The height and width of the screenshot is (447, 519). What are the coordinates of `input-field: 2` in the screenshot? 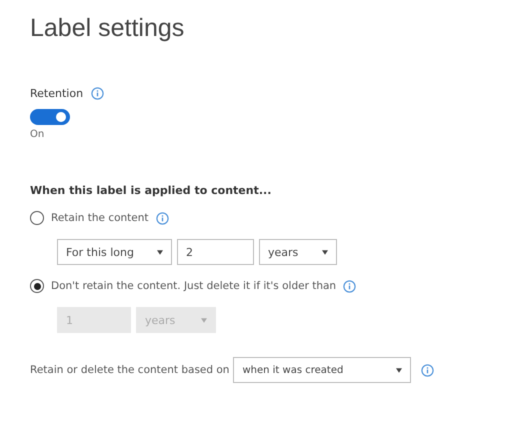 It's located at (215, 252).